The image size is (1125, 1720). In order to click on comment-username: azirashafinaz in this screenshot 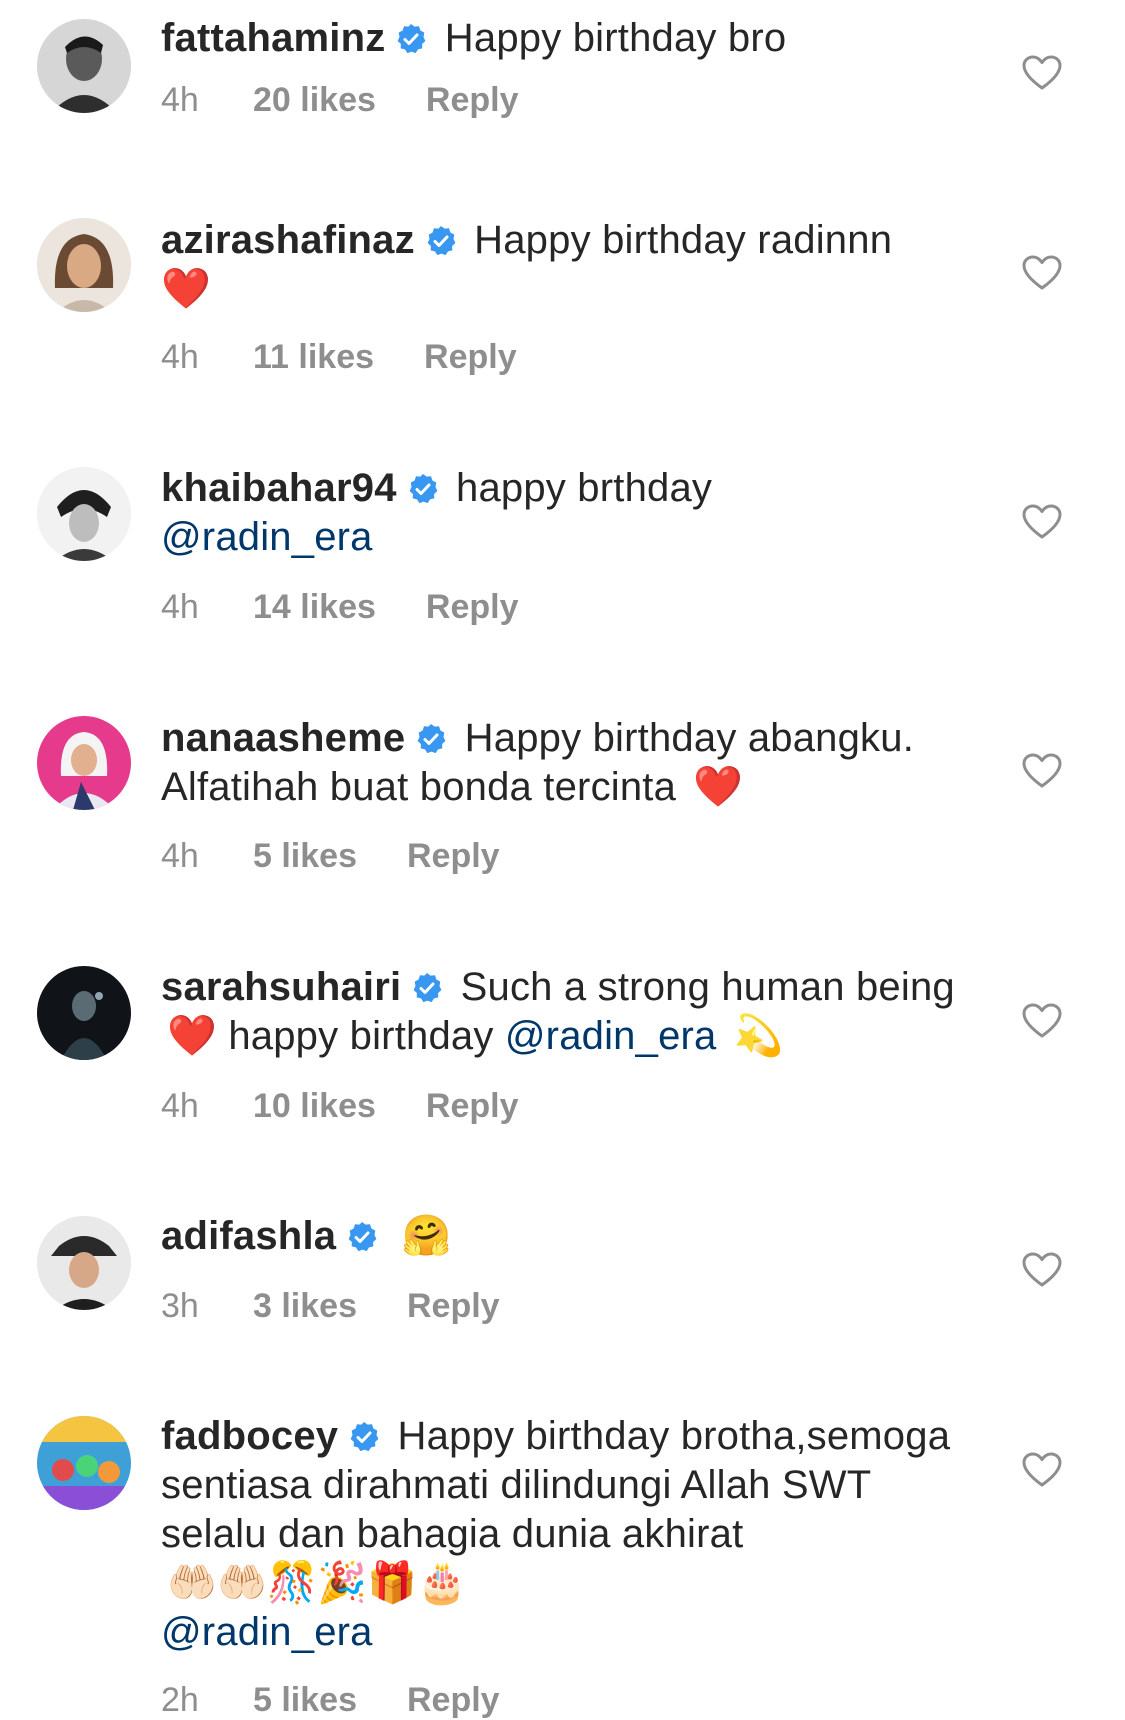, I will do `click(288, 240)`.